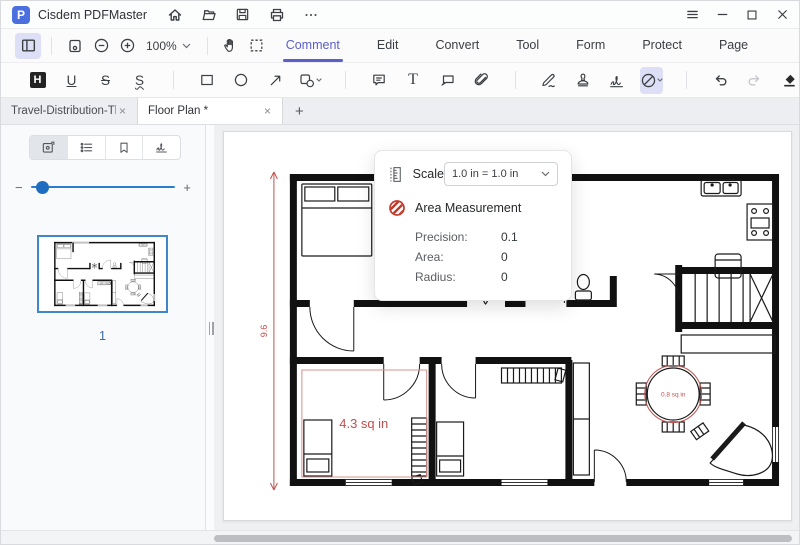 The image size is (800, 545). I want to click on page-thumbnail, so click(102, 274).